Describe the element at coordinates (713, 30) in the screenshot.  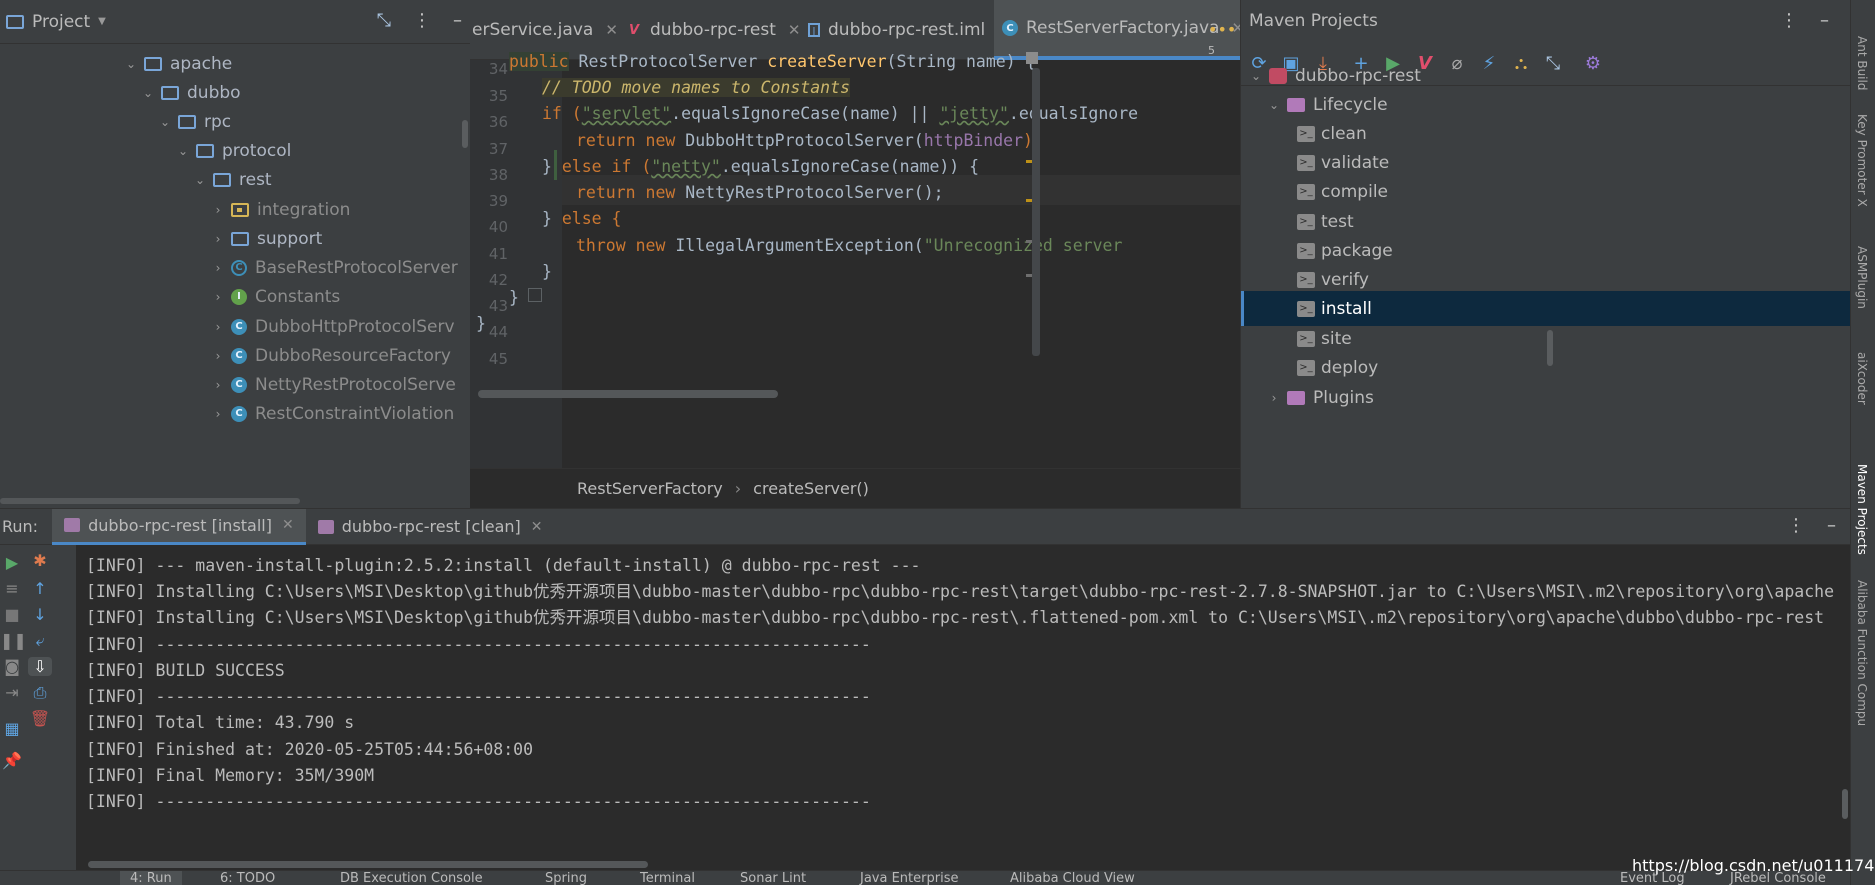
I see `tab-label: dubbo-rpc-rest` at that location.